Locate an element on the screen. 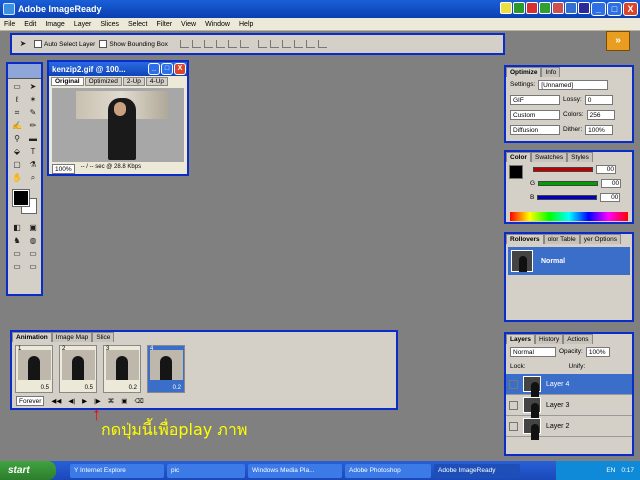 Image resolution: width=640 pixels, height=480 pixels. previous-frame-icon: ◀| is located at coordinates (71, 401).